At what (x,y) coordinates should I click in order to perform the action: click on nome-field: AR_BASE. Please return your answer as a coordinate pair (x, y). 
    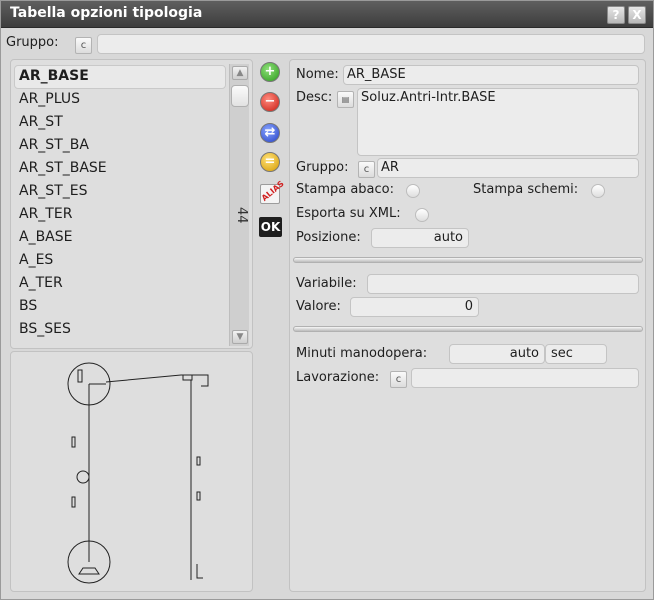
    Looking at the image, I should click on (491, 75).